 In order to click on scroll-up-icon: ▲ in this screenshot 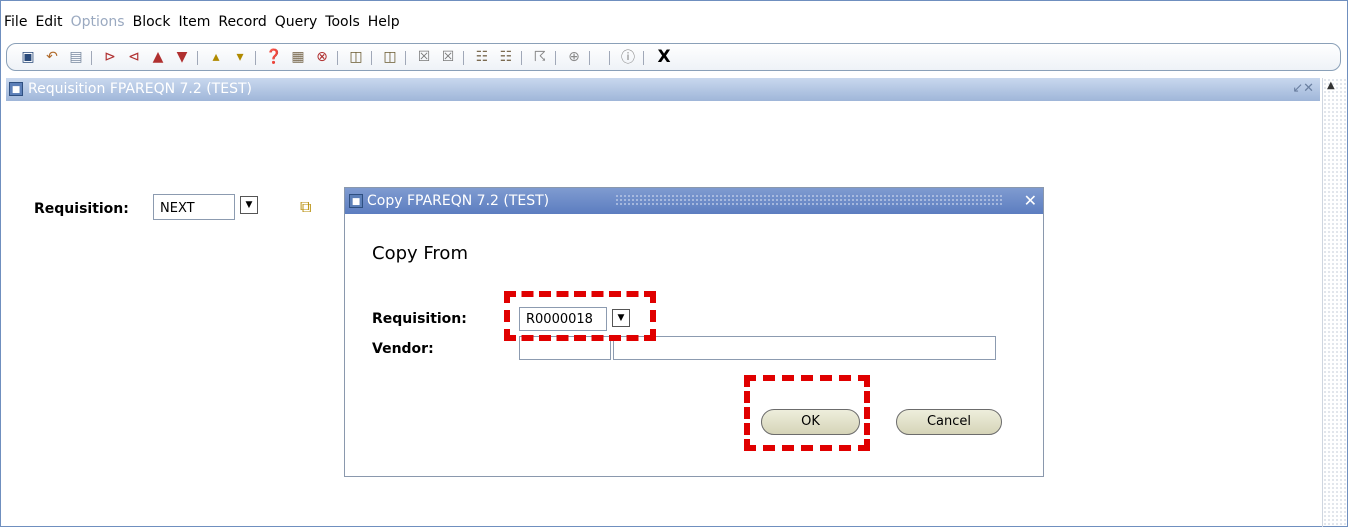, I will do `click(1331, 85)`.